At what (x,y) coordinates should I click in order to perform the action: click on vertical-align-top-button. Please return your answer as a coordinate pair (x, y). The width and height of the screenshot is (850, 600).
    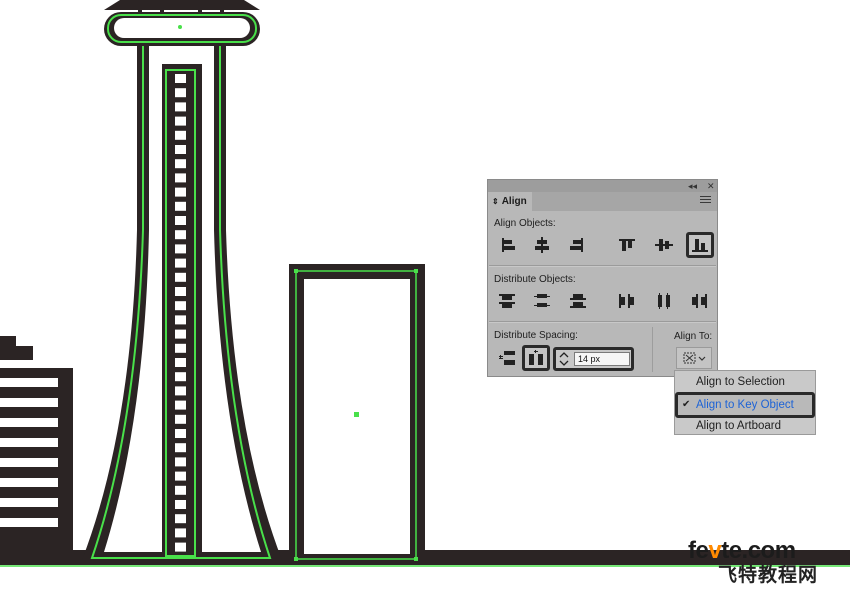
    Looking at the image, I should click on (627, 245).